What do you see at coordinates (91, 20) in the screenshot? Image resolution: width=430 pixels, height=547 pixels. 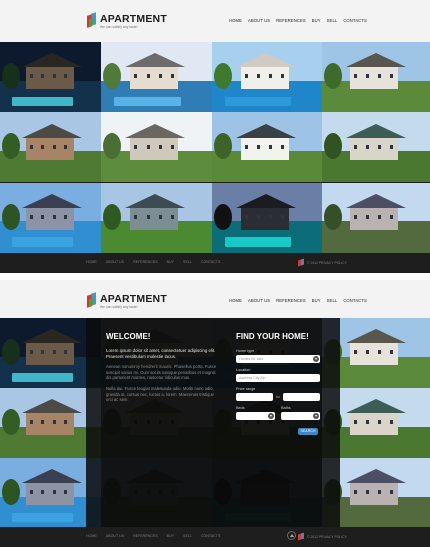 I see `logo-mark-icon` at bounding box center [91, 20].